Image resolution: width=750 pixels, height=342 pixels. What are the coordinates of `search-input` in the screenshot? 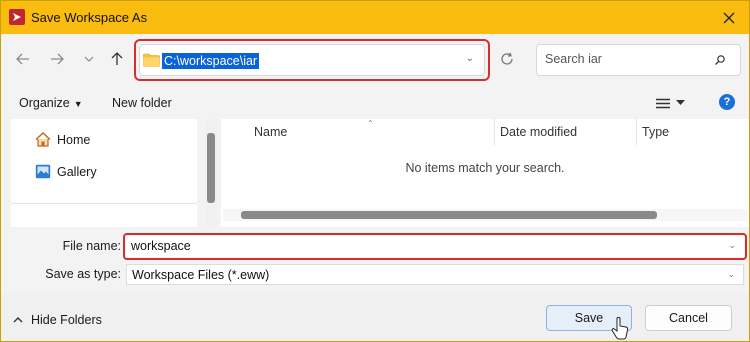 It's located at (625, 59).